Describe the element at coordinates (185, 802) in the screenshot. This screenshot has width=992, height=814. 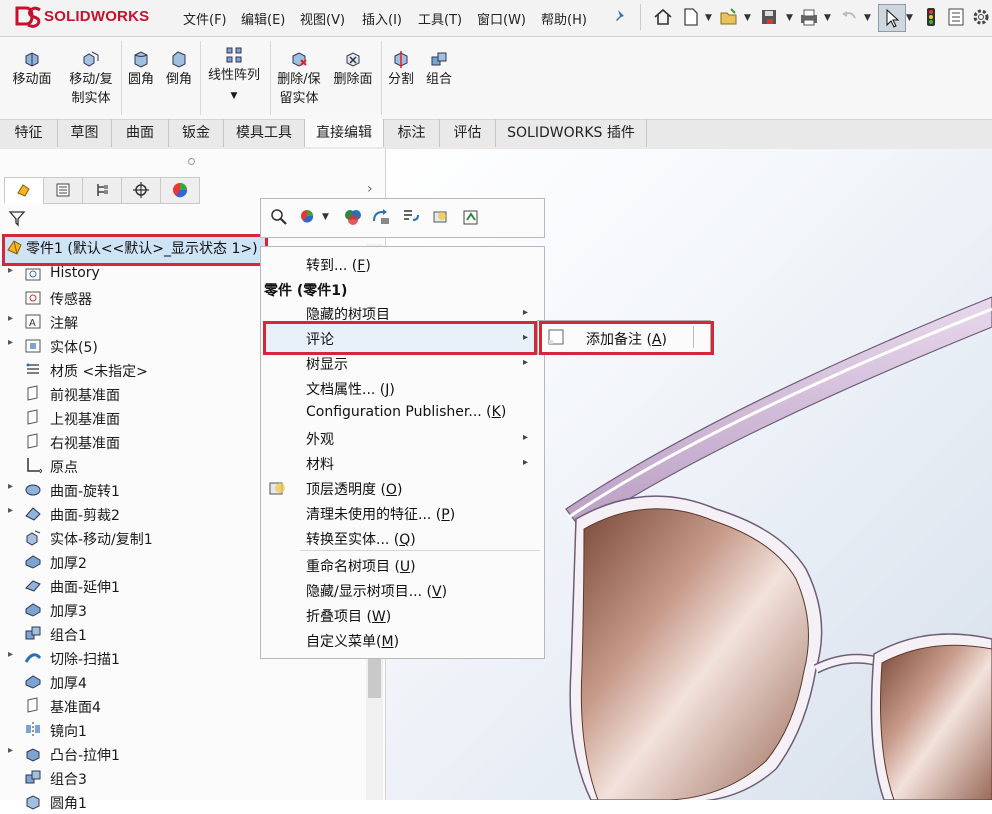
I see `tree-item: 圆角1` at that location.